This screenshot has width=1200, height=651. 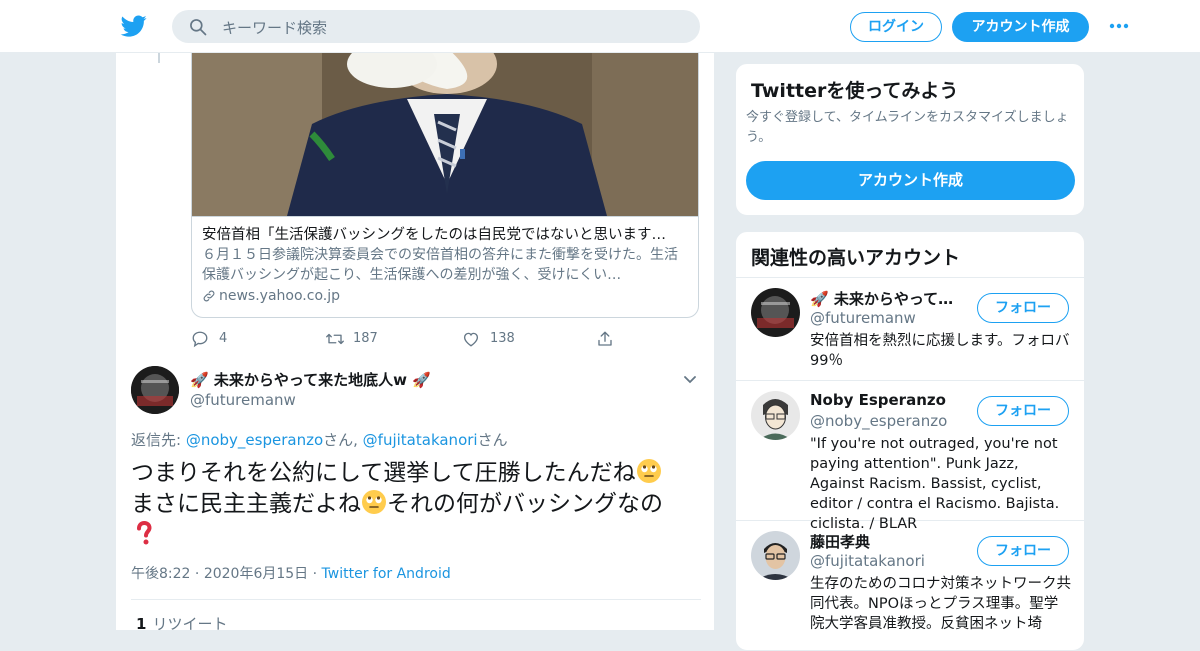 What do you see at coordinates (134, 26) in the screenshot?
I see `twitter-bird-icon` at bounding box center [134, 26].